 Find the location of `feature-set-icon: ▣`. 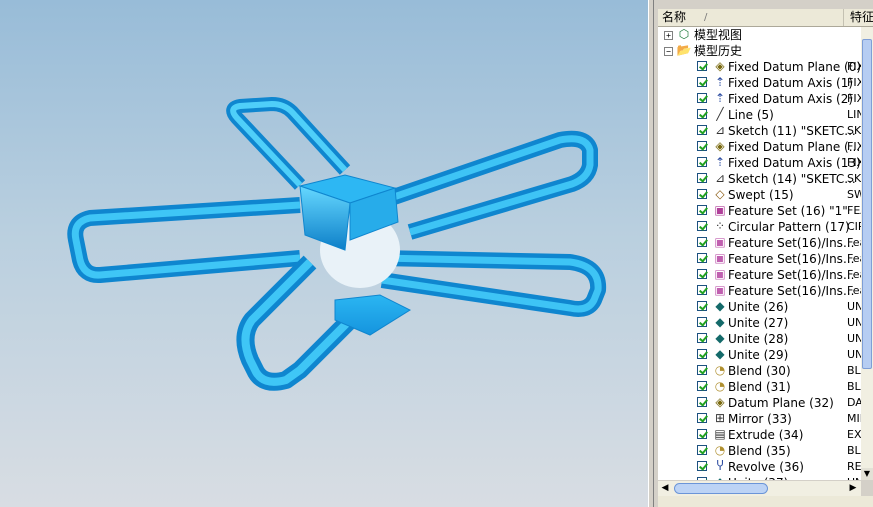

feature-set-icon: ▣ is located at coordinates (720, 210).